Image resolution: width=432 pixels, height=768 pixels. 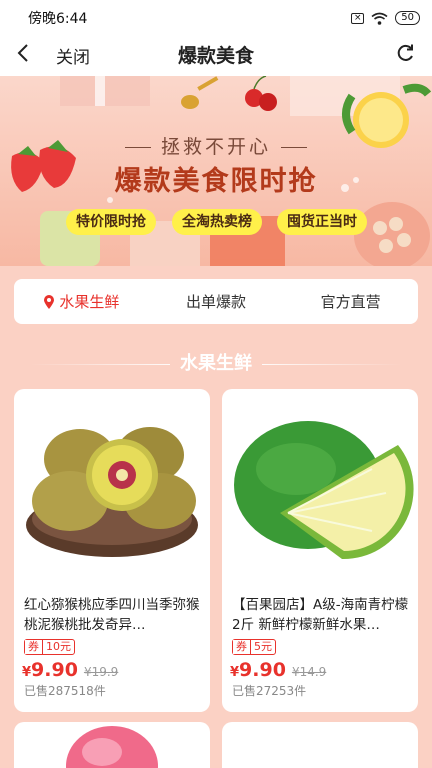 I want to click on banner-title: 爆款美食限时抢, so click(x=216, y=181).